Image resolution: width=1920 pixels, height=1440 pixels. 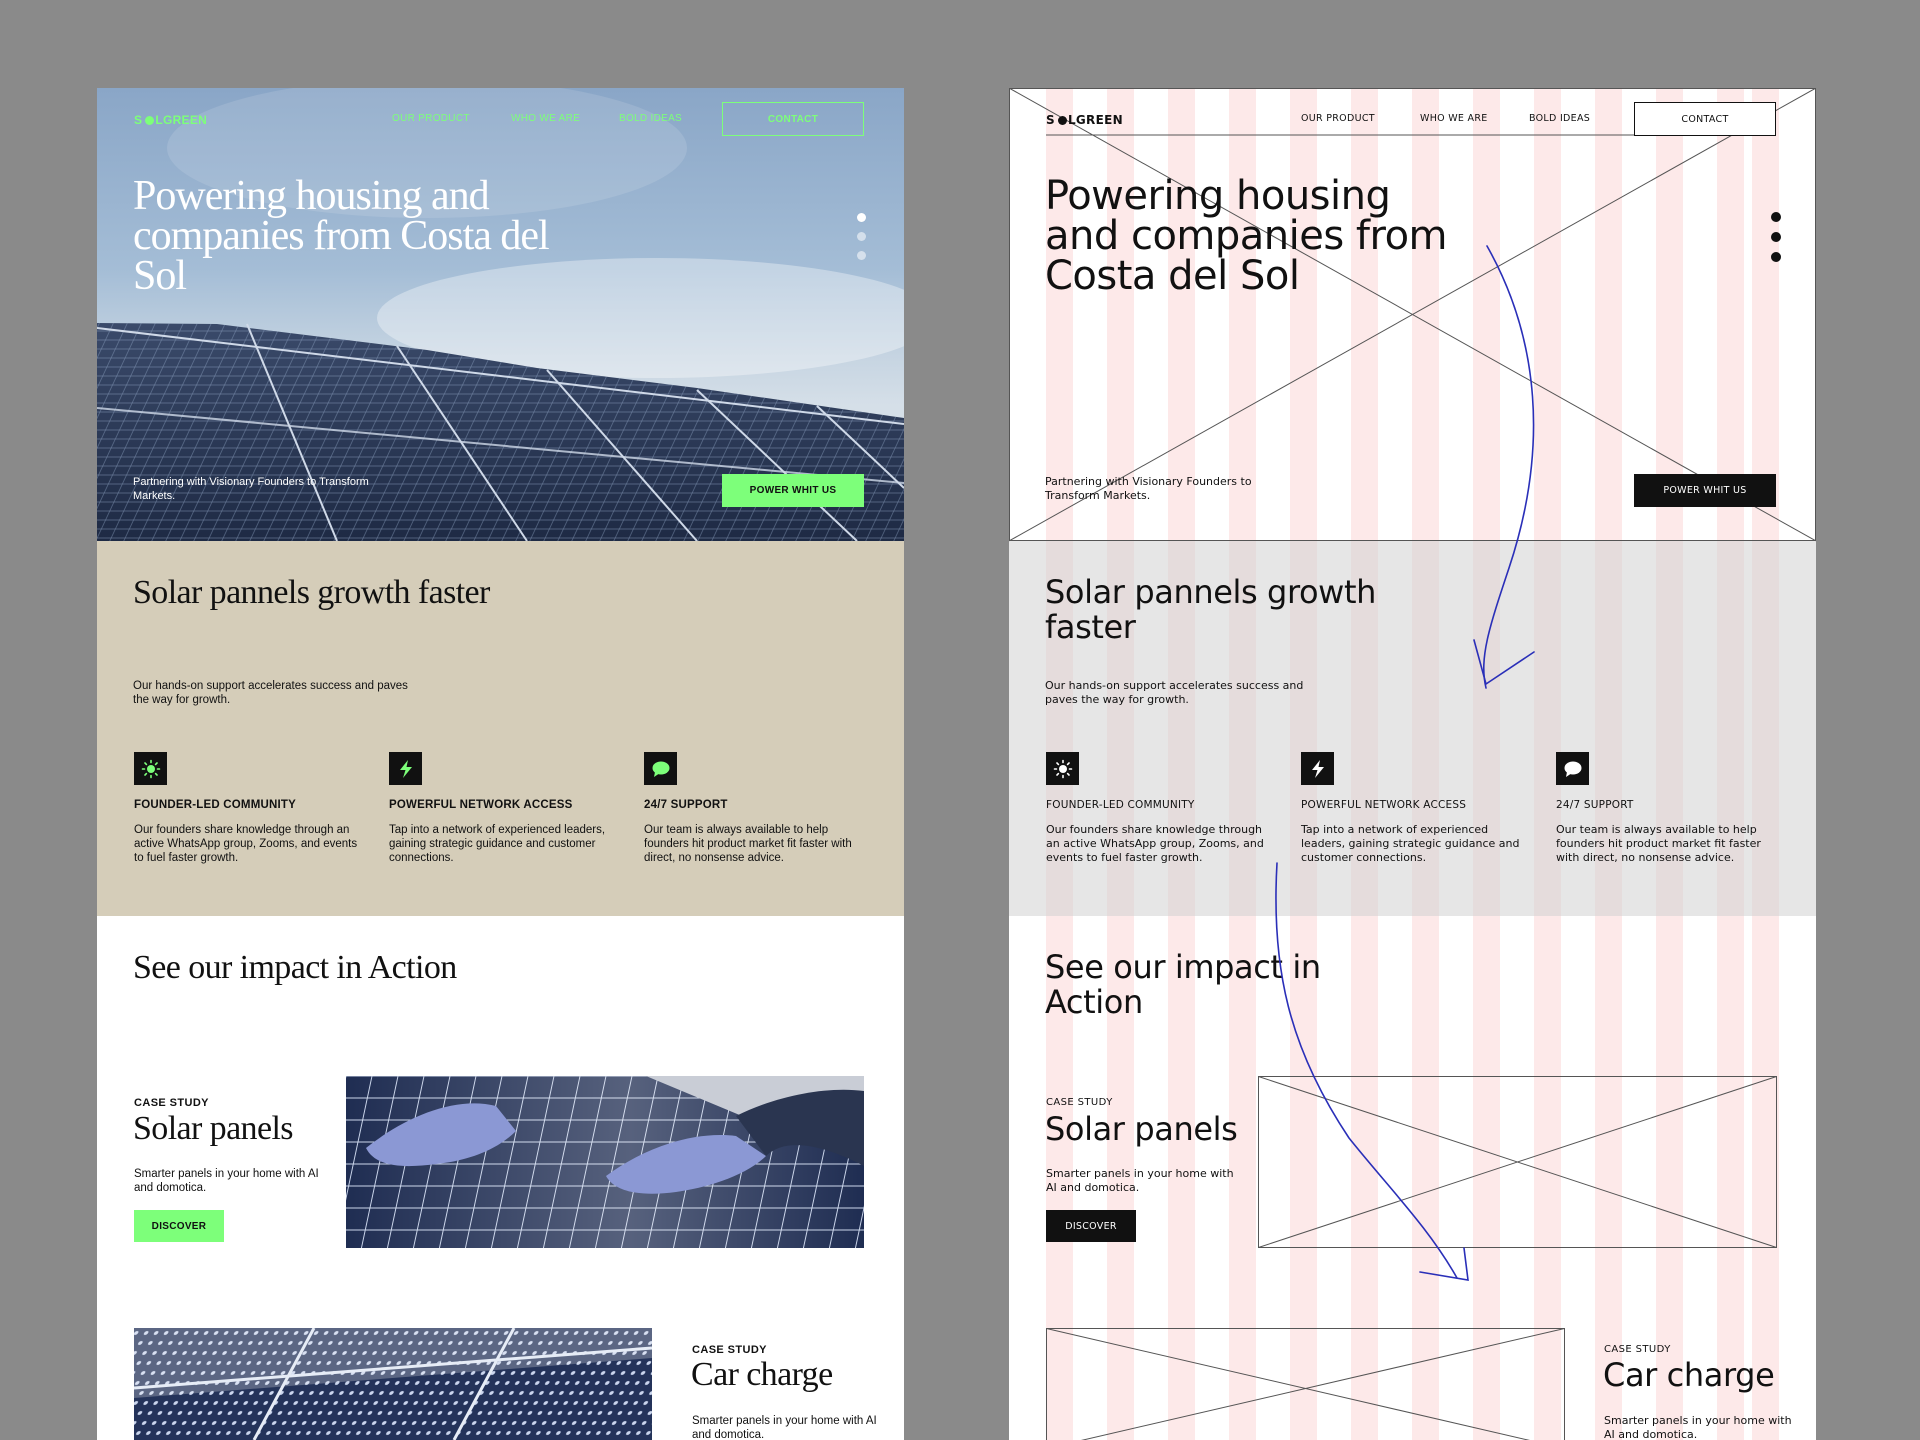 I want to click on case-image-panel-closeup, so click(x=393, y=1384).